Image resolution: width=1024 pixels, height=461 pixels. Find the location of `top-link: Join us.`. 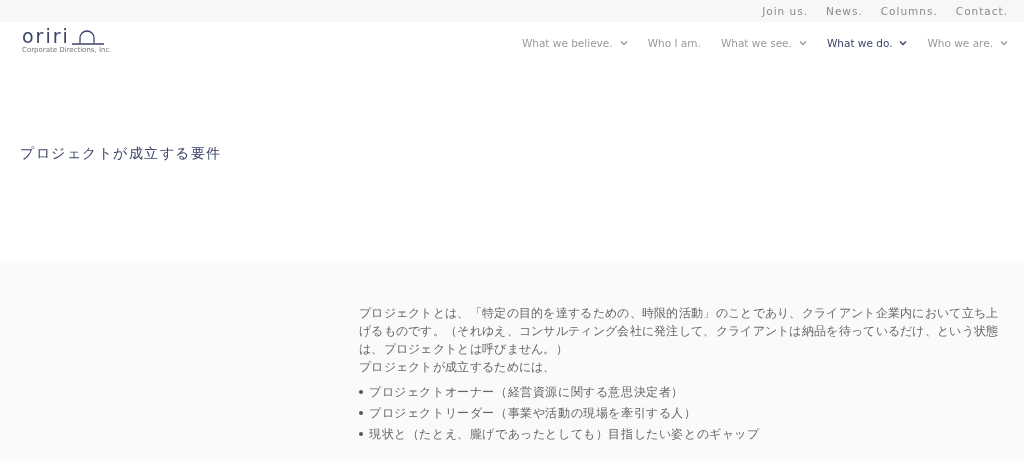

top-link: Join us. is located at coordinates (785, 11).